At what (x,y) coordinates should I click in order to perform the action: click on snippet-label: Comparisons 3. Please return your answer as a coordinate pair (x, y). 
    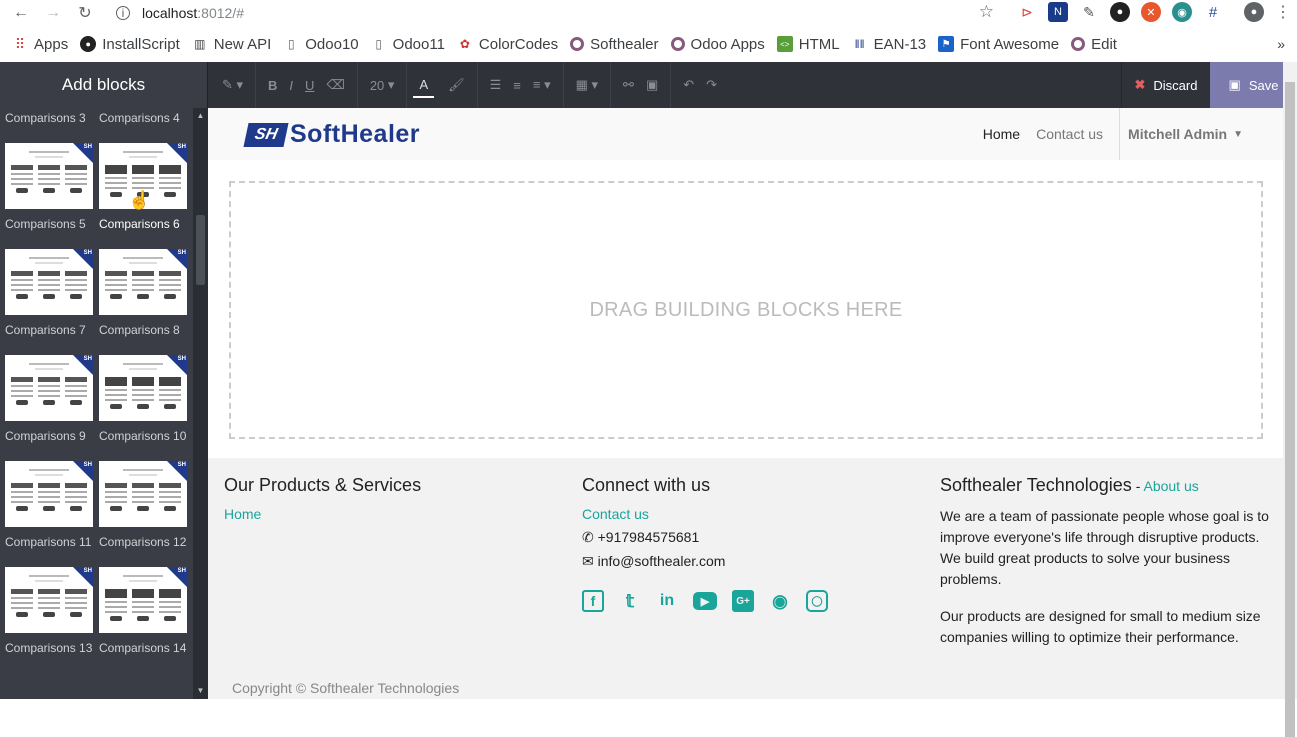
    Looking at the image, I should click on (45, 118).